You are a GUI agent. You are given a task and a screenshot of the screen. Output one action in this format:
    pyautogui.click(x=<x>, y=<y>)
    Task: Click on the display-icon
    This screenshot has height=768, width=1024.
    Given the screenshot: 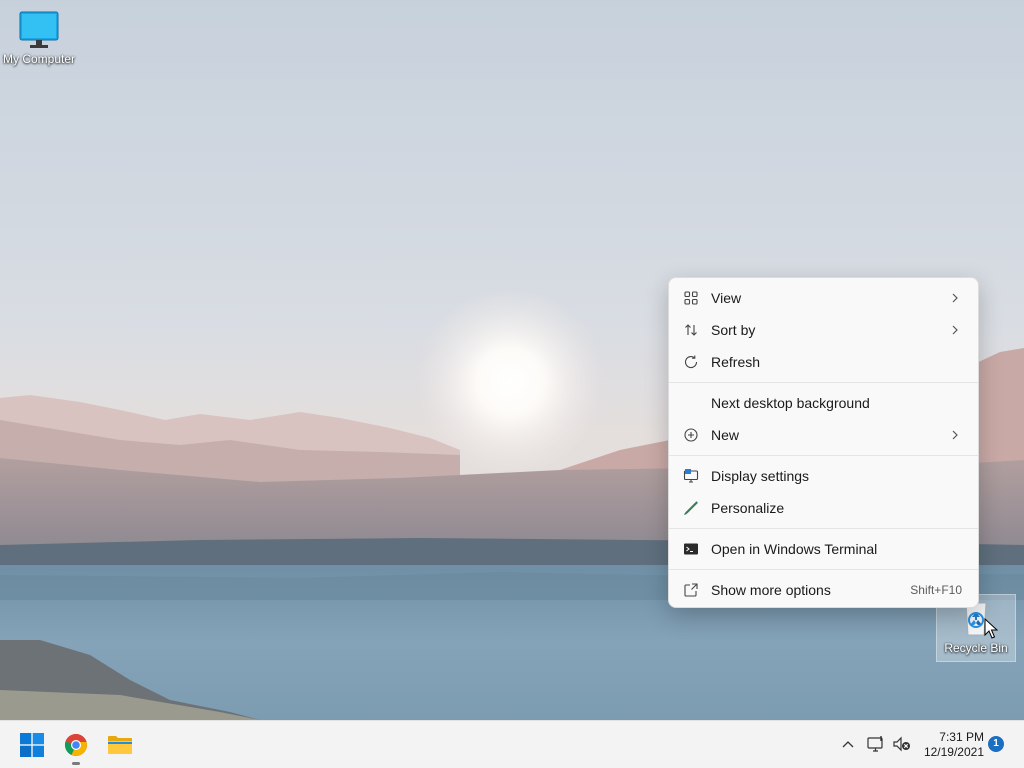 What is the action you would take?
    pyautogui.click(x=691, y=476)
    